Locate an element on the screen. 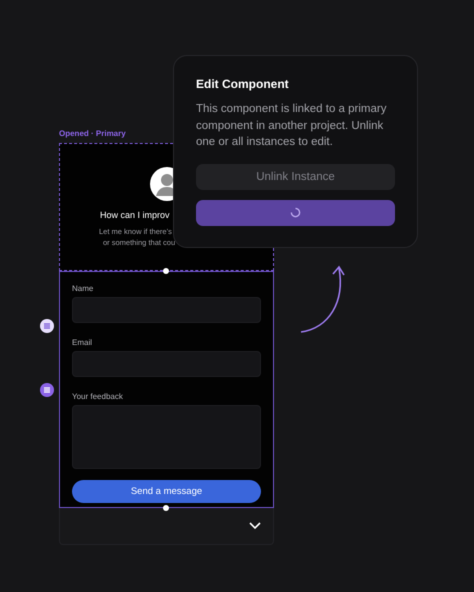 This screenshot has width=474, height=592. popover-title: Edit Component is located at coordinates (243, 84).